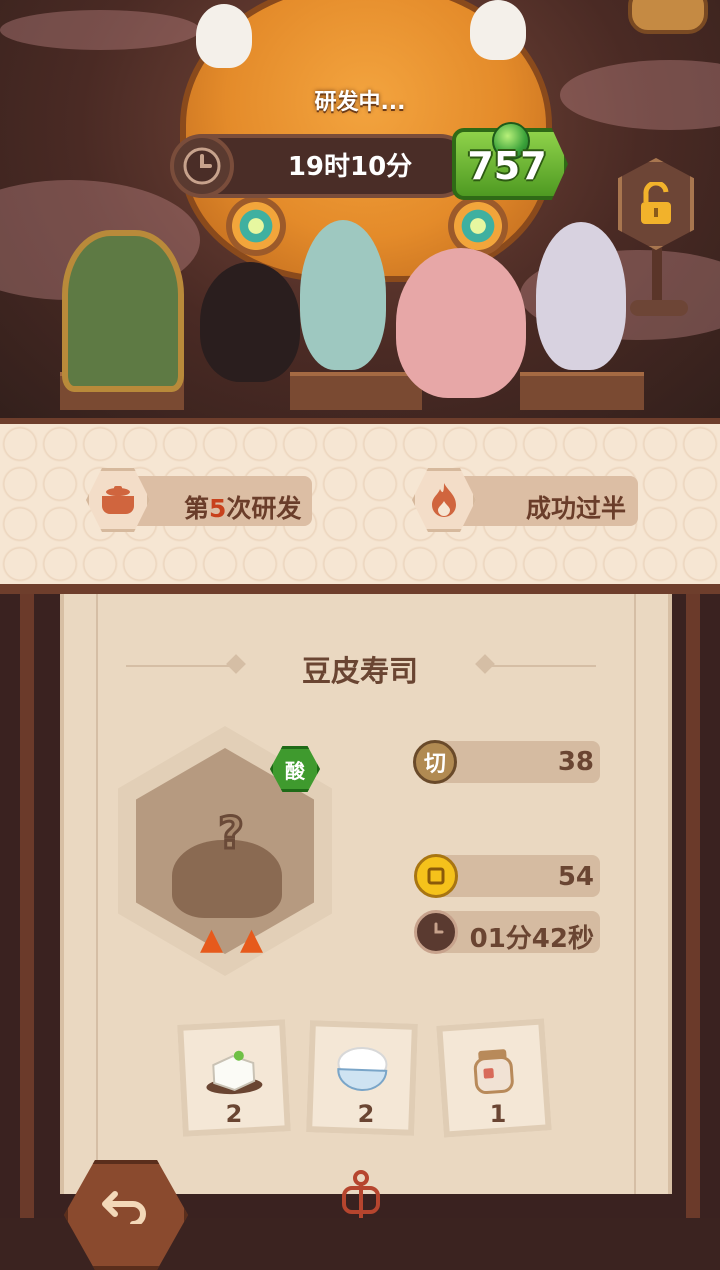 Image resolution: width=720 pixels, height=1270 pixels. What do you see at coordinates (435, 762) in the screenshot?
I see `cut-icon: 切` at bounding box center [435, 762].